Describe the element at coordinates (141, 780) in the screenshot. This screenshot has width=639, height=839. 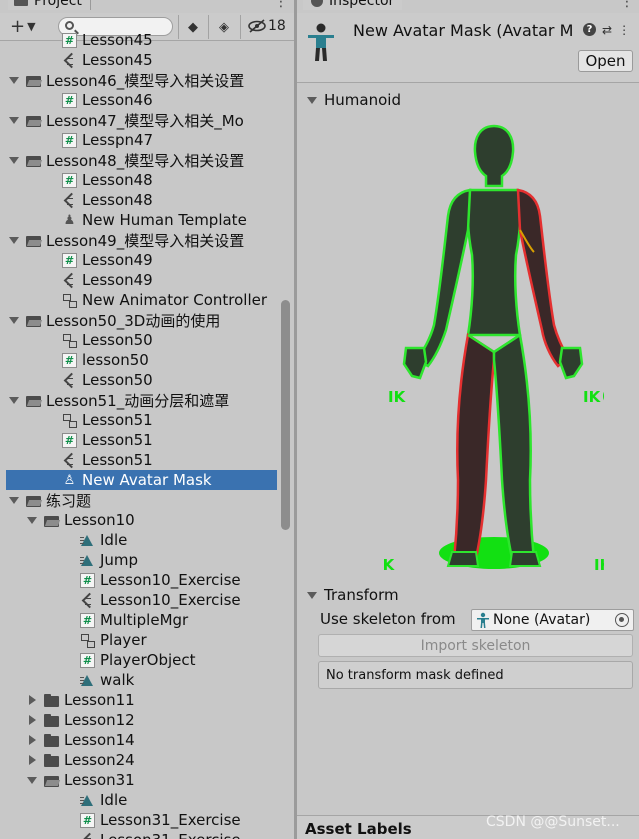
I see `folder-row: Lesson31` at that location.